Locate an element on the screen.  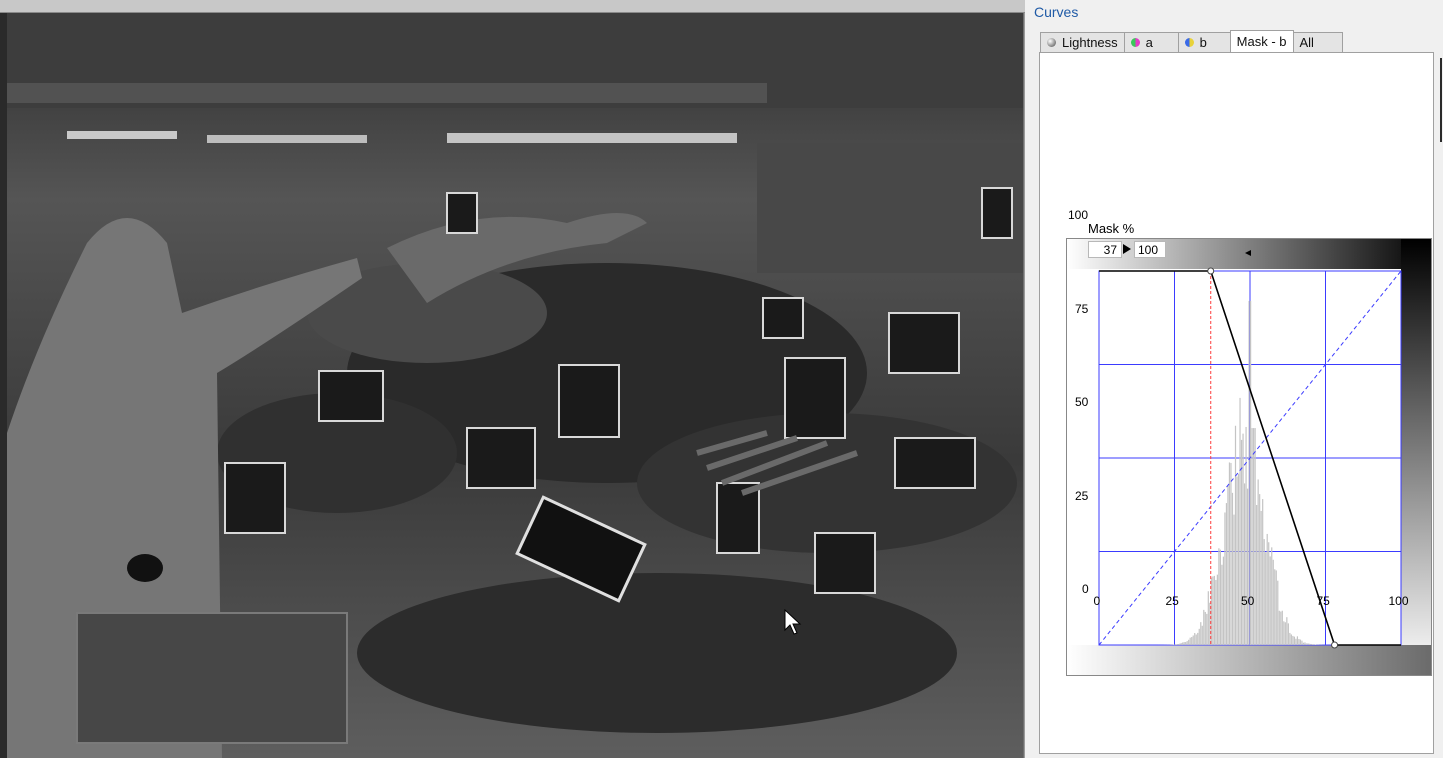
tab-all: All is located at coordinates (1317, 42).